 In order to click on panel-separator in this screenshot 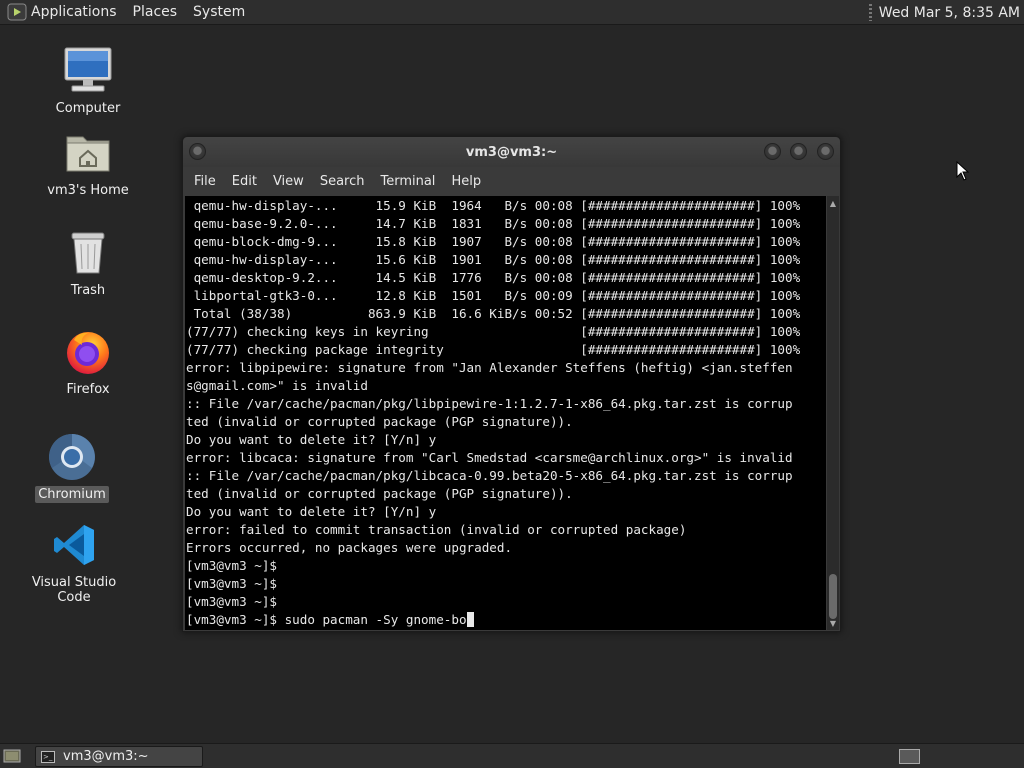, I will do `click(870, 12)`.